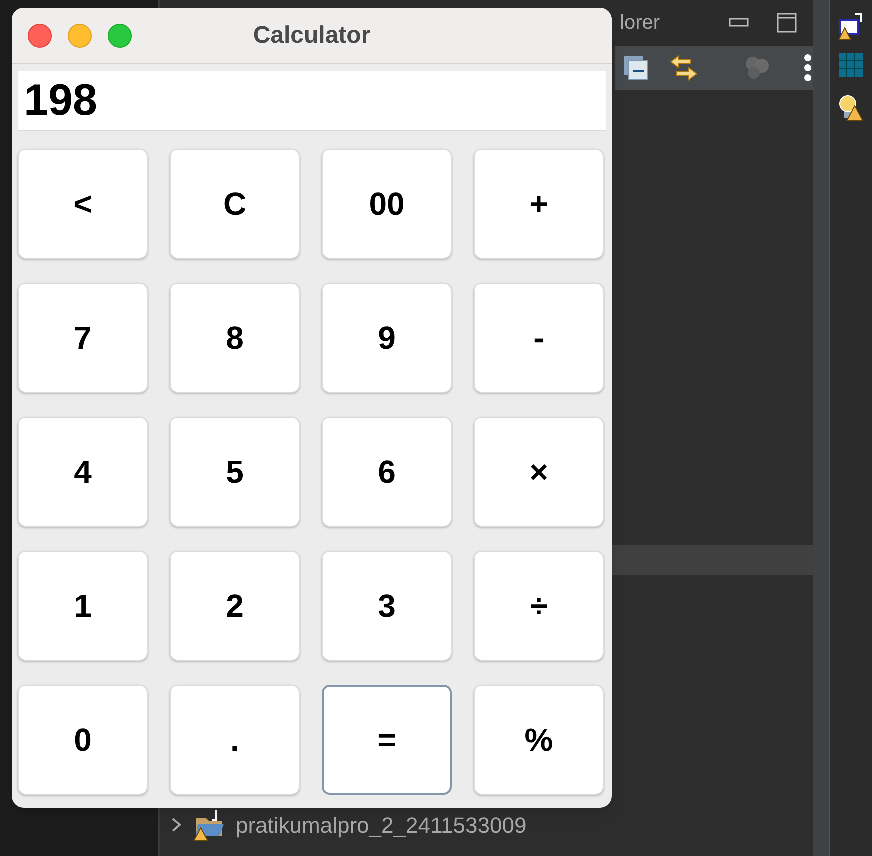 This screenshot has height=856, width=872. Describe the element at coordinates (787, 23) in the screenshot. I see `maximize-icon` at that location.